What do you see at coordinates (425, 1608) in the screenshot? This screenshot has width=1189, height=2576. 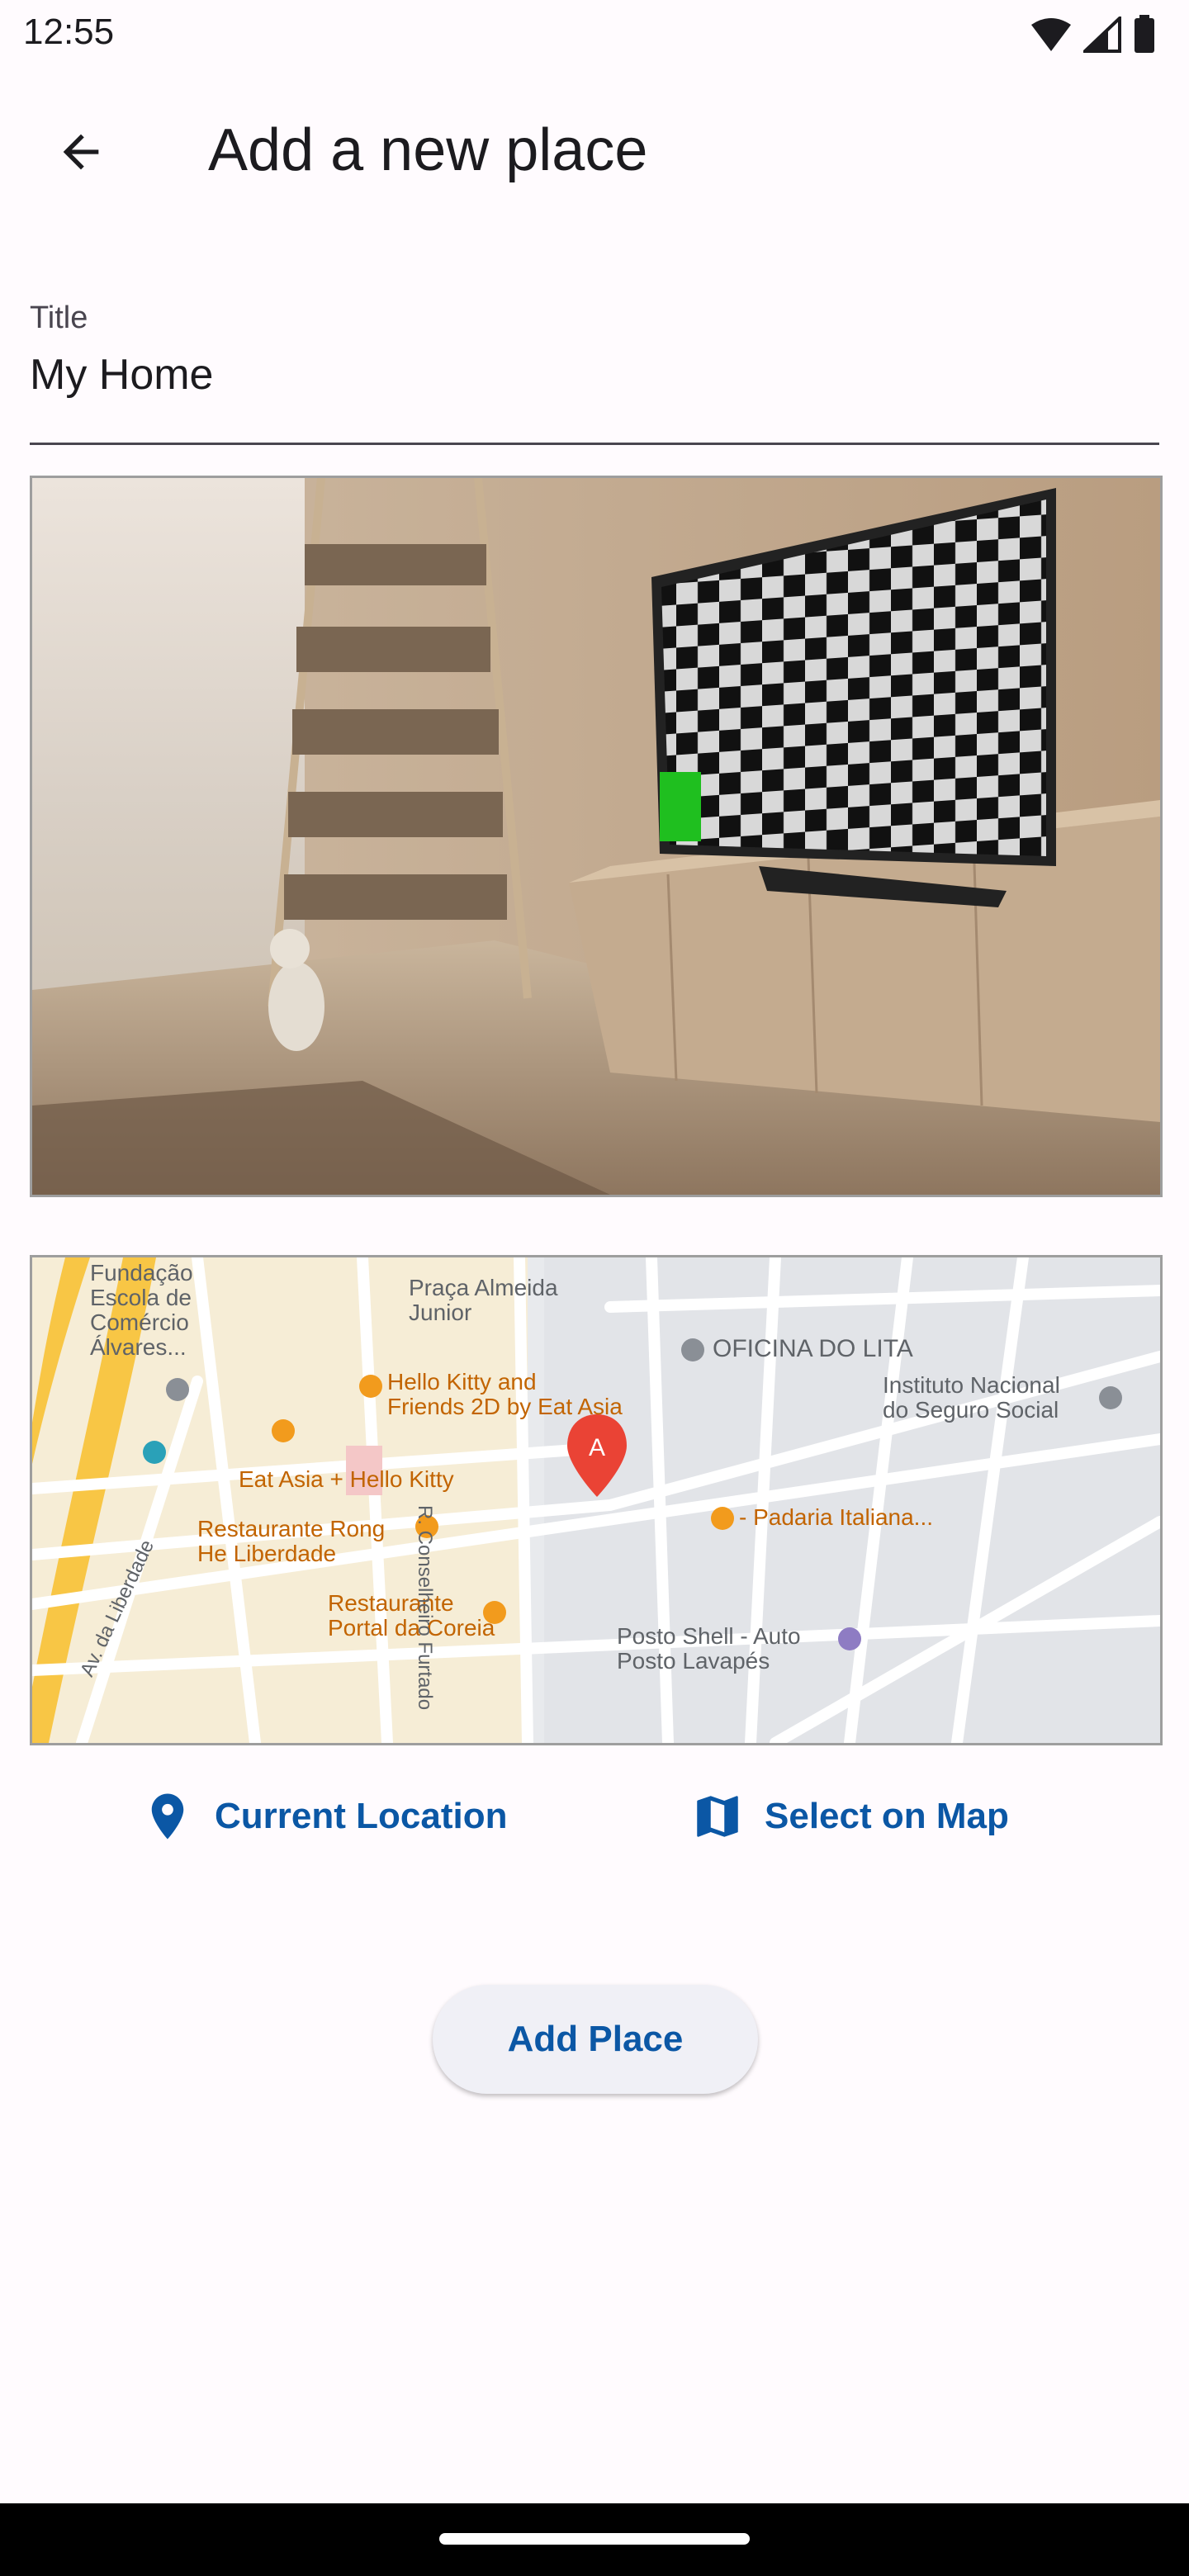 I see `map-label-conselheiro: R. Conselheiro Furtado` at bounding box center [425, 1608].